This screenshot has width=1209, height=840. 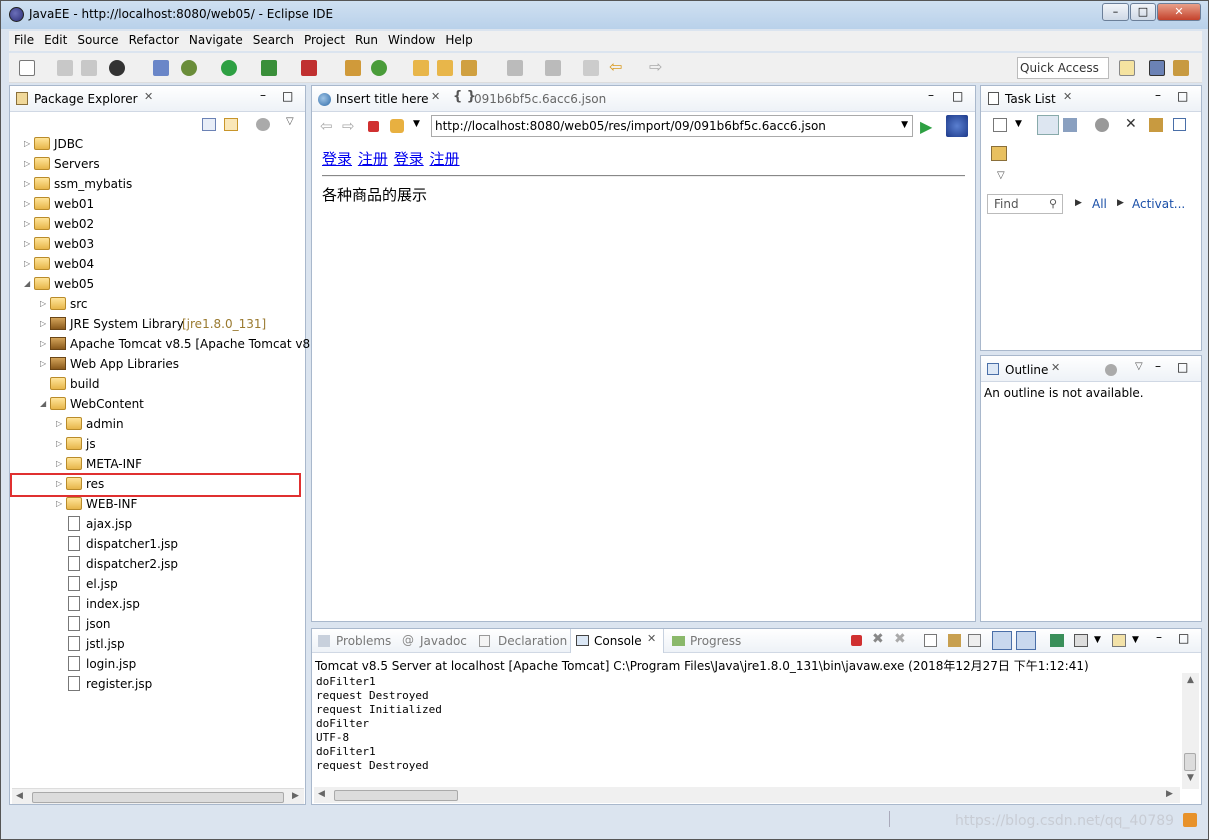 What do you see at coordinates (154, 40) in the screenshot?
I see `menu-refactor: Refactor` at bounding box center [154, 40].